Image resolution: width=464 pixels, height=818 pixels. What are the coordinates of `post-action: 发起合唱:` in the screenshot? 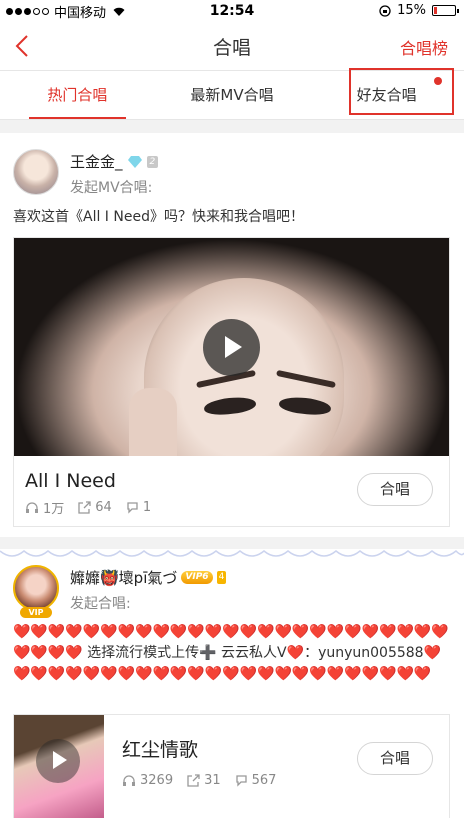 It's located at (100, 604).